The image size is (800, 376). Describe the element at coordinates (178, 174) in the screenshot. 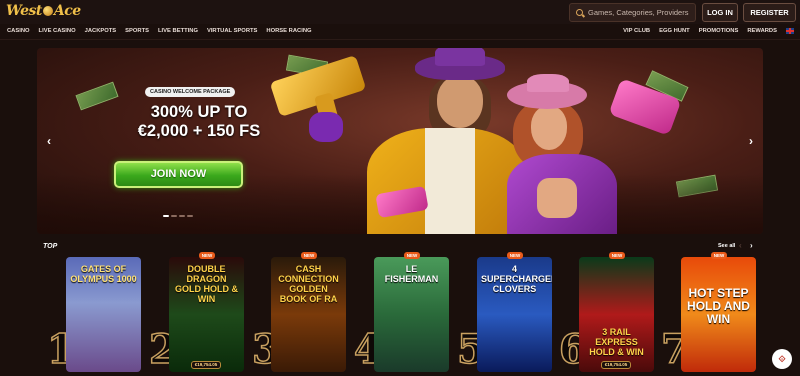

I see `join-now-button: JOIN NOW` at that location.